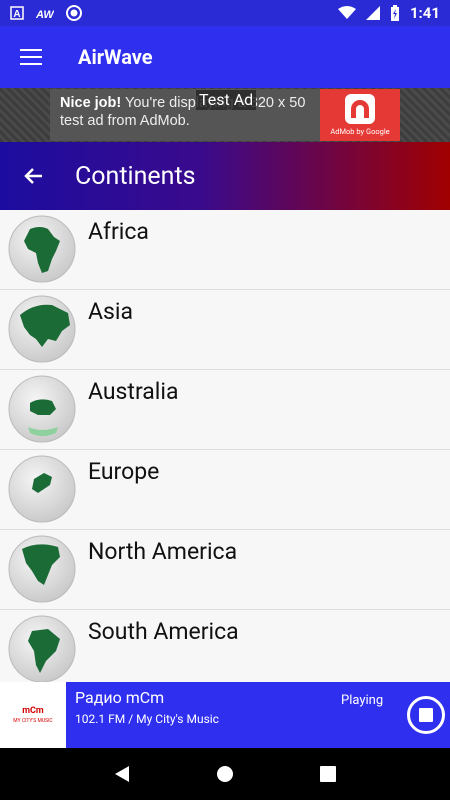 This screenshot has height=800, width=450. Describe the element at coordinates (163, 551) in the screenshot. I see `continent-label: North America` at that location.